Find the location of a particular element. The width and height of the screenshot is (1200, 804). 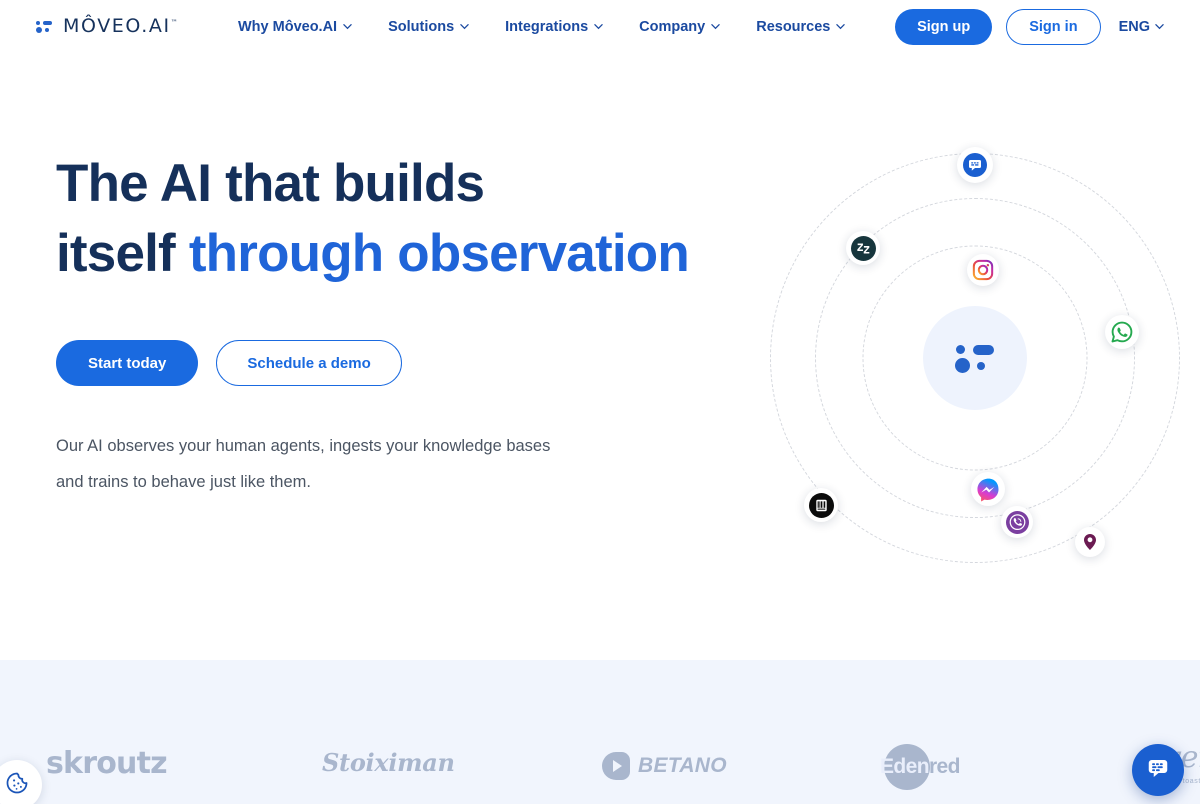

trademark-mark: ™ is located at coordinates (174, 22).